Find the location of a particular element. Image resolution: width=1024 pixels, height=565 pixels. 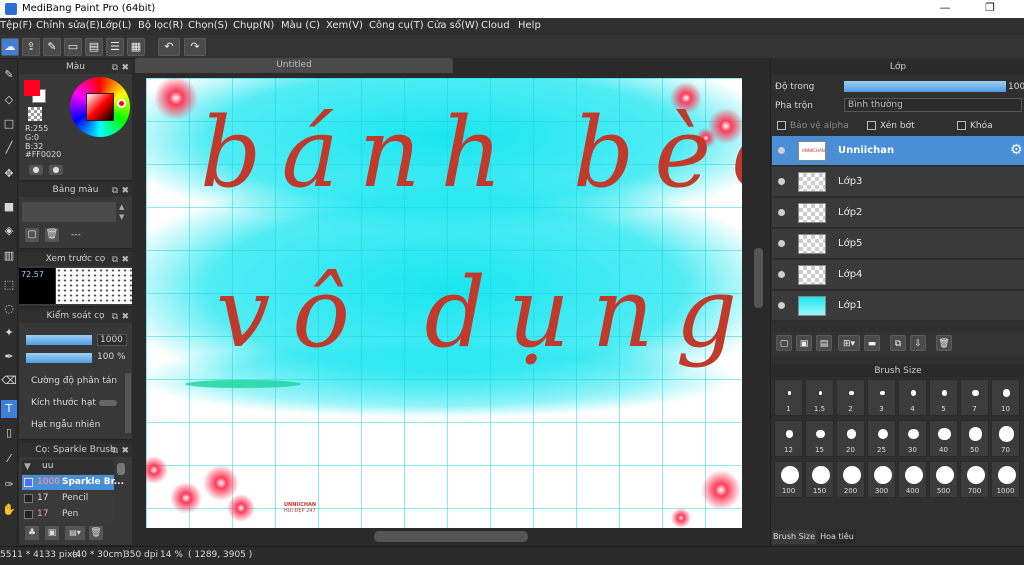

color-mode-icon: ● is located at coordinates (36, 170).